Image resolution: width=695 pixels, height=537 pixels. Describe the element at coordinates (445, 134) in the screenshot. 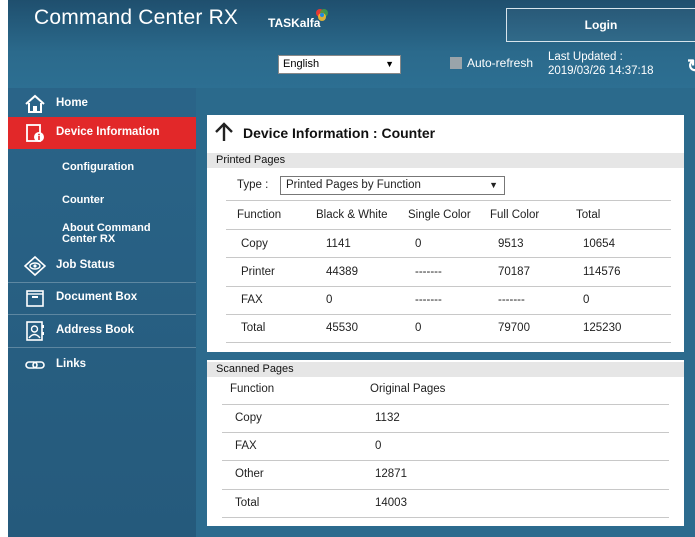

I see `page-title-bar: Device Information : Counter` at that location.